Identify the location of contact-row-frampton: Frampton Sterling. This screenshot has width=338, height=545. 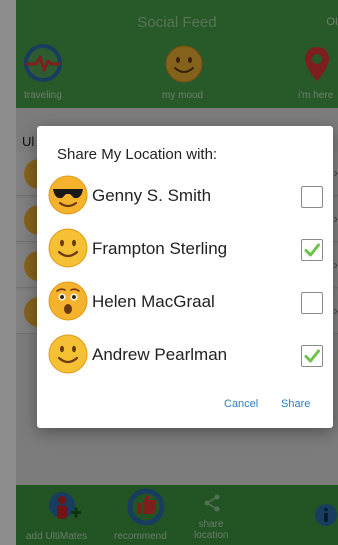
(187, 250).